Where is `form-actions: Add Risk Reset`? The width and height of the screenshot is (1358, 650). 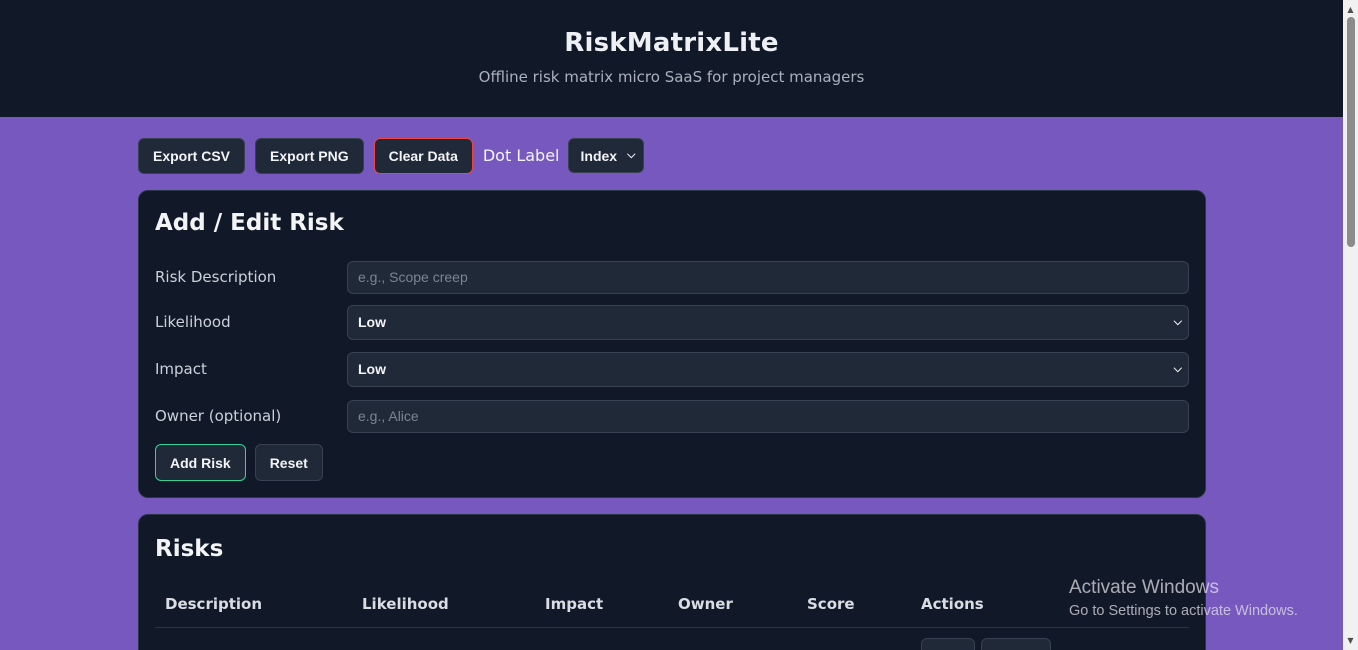 form-actions: Add Risk Reset is located at coordinates (239, 462).